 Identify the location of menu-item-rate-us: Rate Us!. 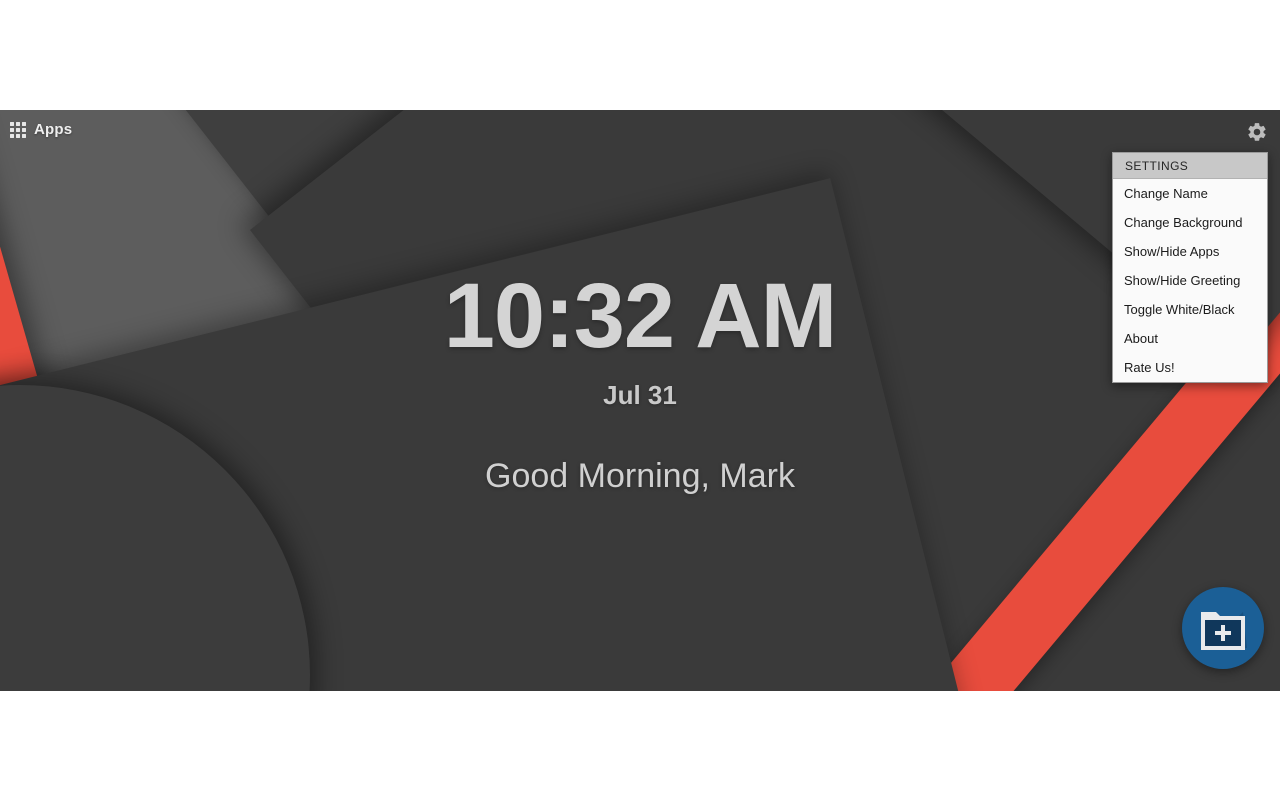
(1190, 367).